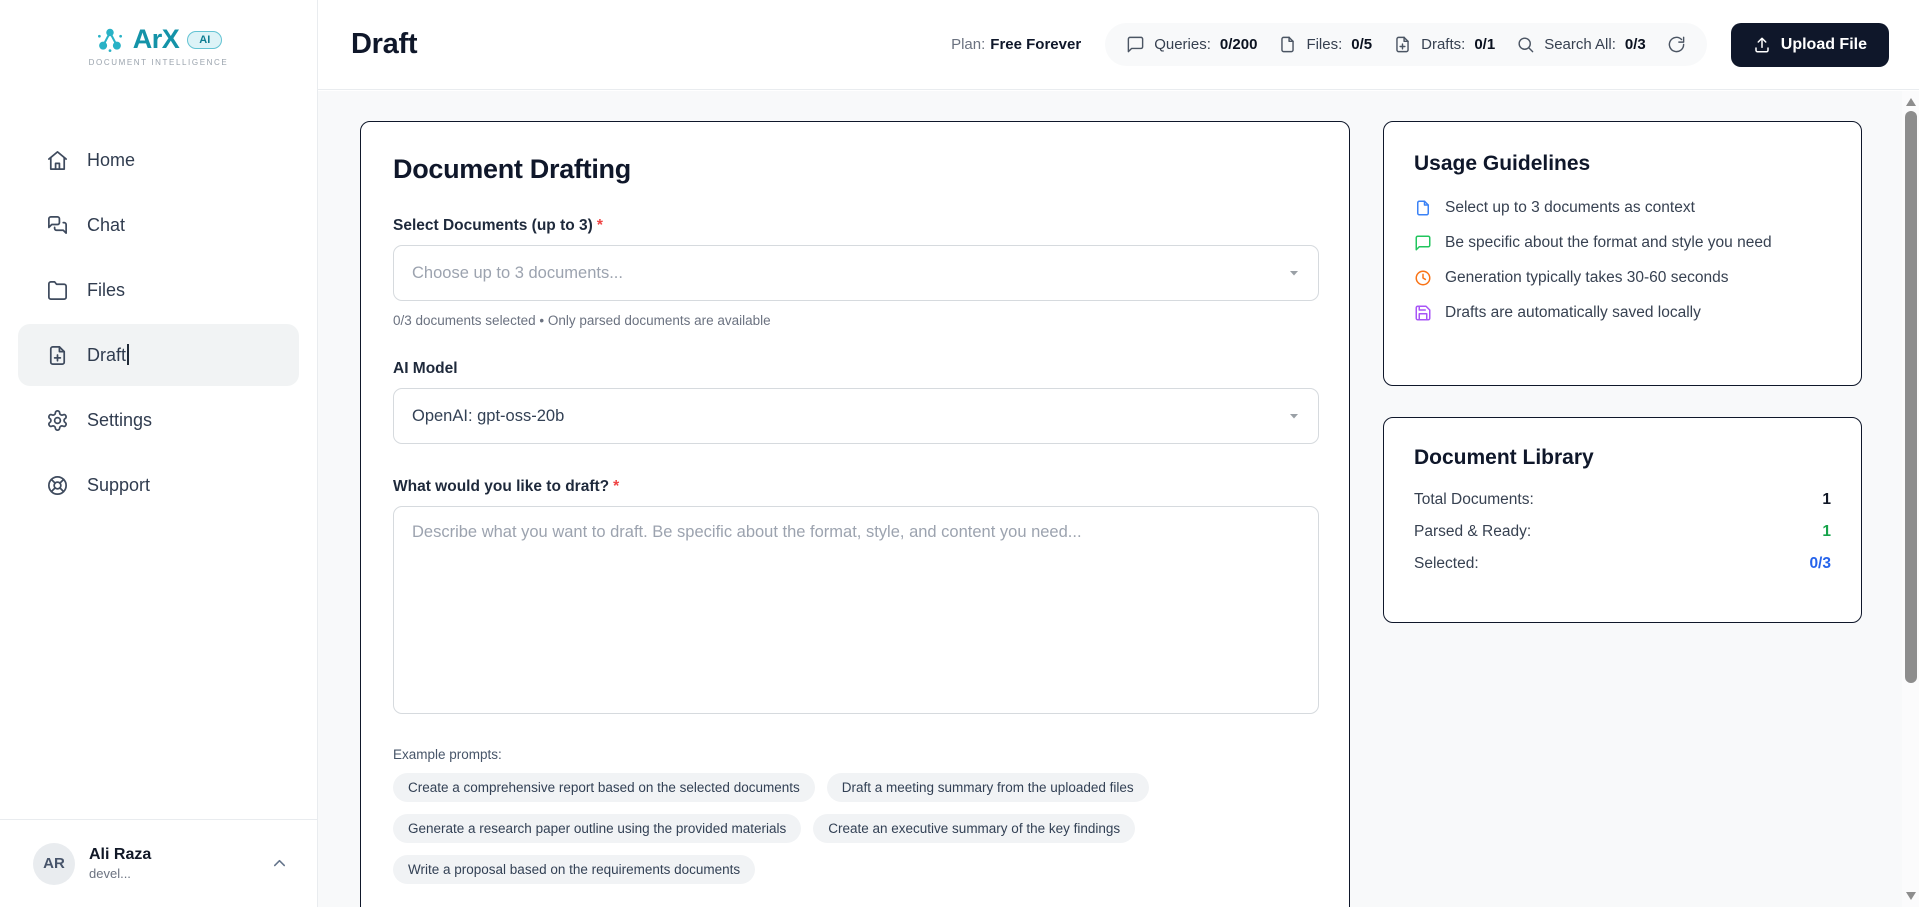  I want to click on scroll-down-arrow-icon, so click(1910, 896).